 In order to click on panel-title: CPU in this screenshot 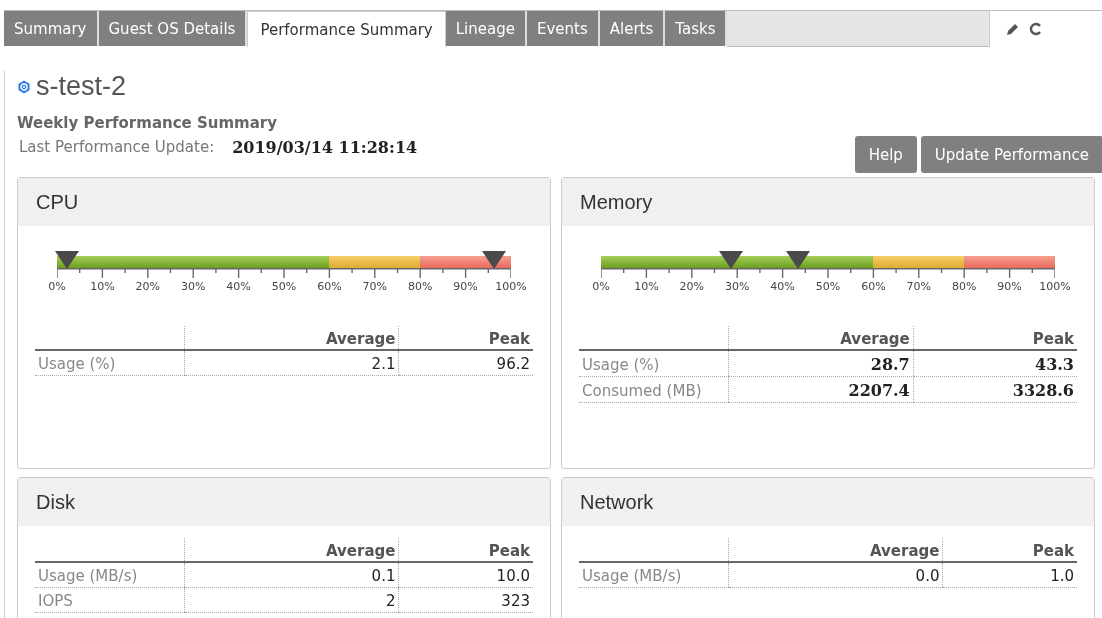, I will do `click(57, 202)`.